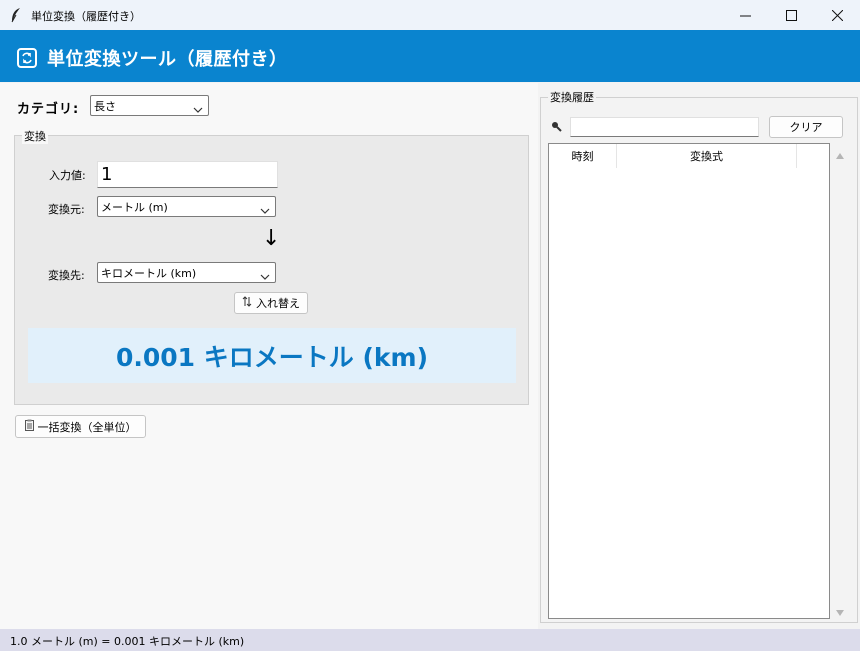  What do you see at coordinates (67, 175) in the screenshot?
I see `input-value-label: 入力値:` at bounding box center [67, 175].